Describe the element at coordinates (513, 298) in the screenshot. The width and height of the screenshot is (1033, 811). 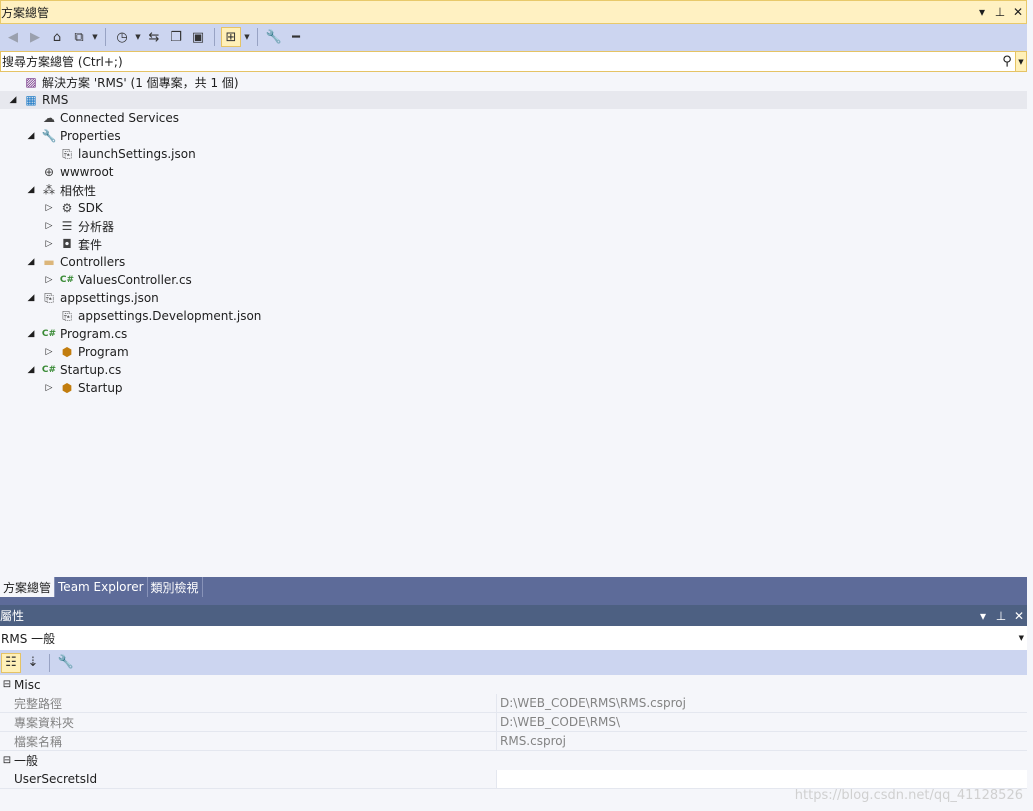
I see `tree-item: ◢ ⎘ appsettings.json` at that location.